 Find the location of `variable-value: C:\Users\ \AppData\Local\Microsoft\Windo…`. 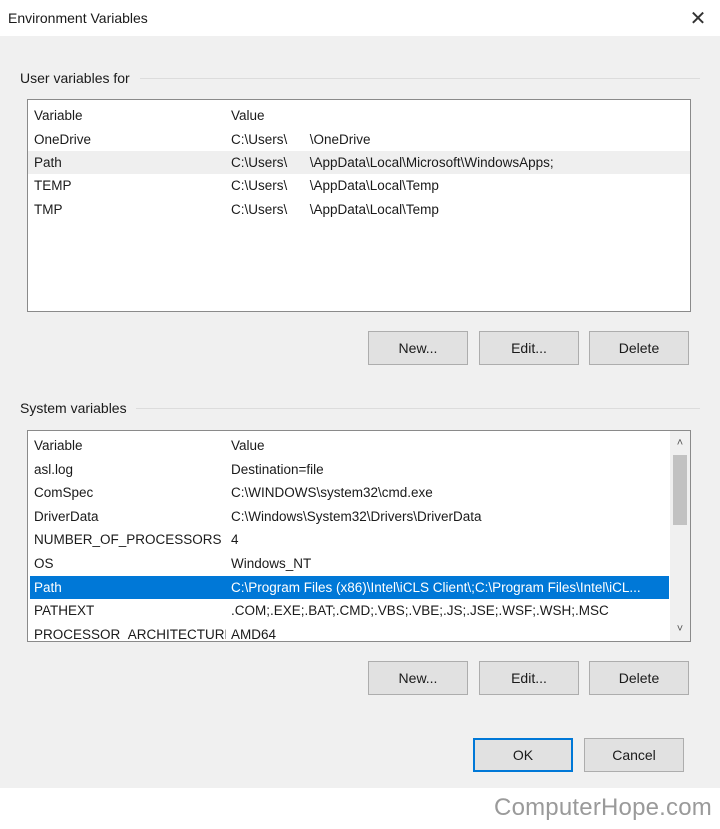

variable-value: C:\Users\ \AppData\Local\Microsoft\Windo… is located at coordinates (392, 162).